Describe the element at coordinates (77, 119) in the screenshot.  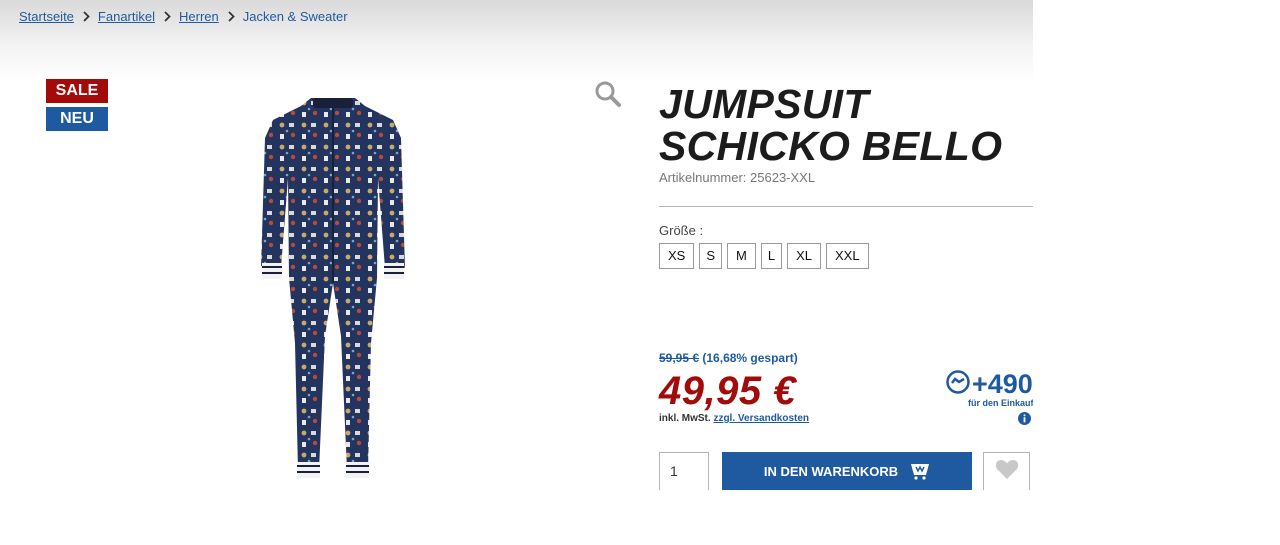
I see `new-badge: NEU` at that location.